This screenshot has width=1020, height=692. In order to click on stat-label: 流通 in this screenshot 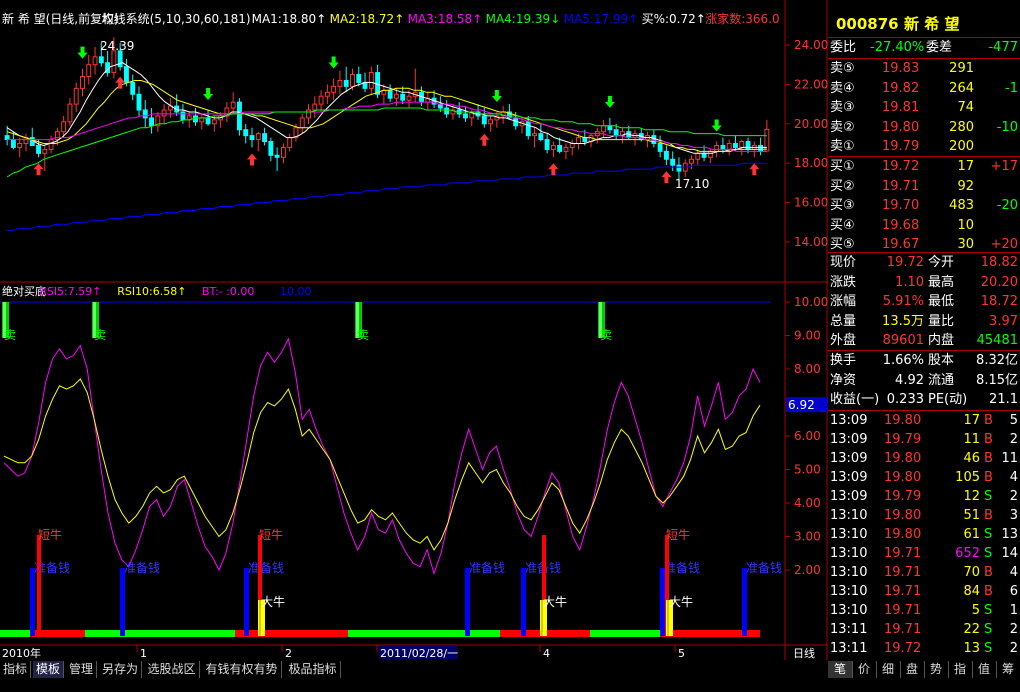, I will do `click(941, 380)`.